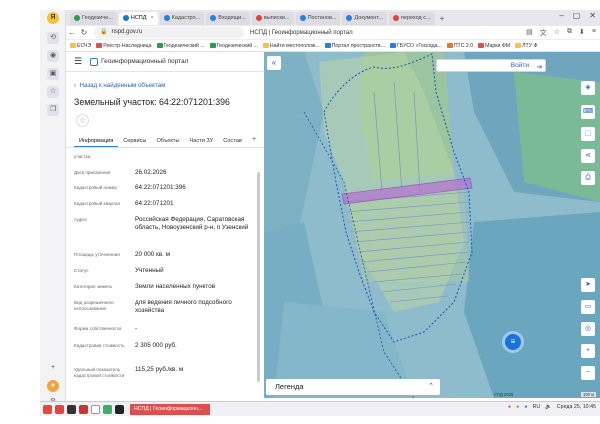 Image resolution: width=600 pixels, height=424 pixels. I want to click on scale-bar: 100 м, so click(588, 394).